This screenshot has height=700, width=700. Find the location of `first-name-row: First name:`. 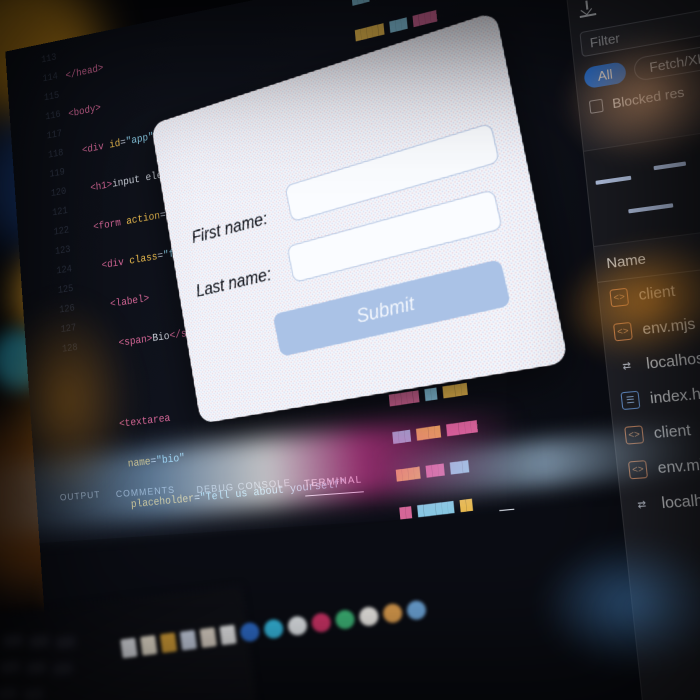

first-name-row: First name: is located at coordinates (229, 228).